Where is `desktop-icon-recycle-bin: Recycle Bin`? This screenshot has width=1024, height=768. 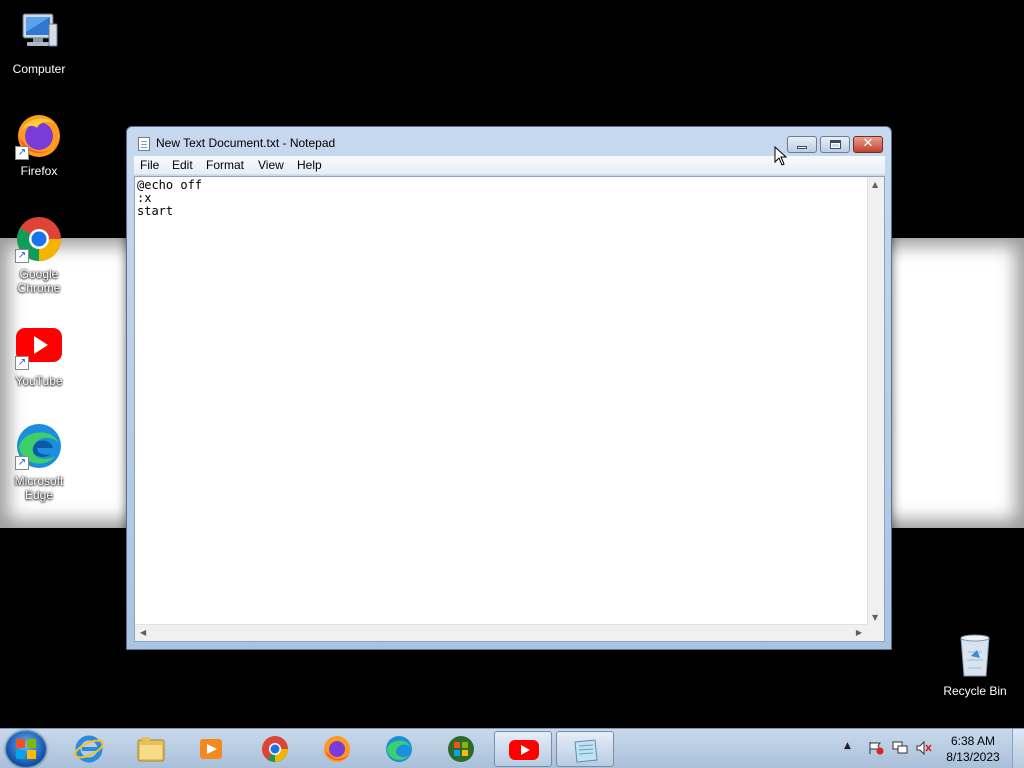
desktop-icon-recycle-bin: Recycle Bin is located at coordinates (975, 665).